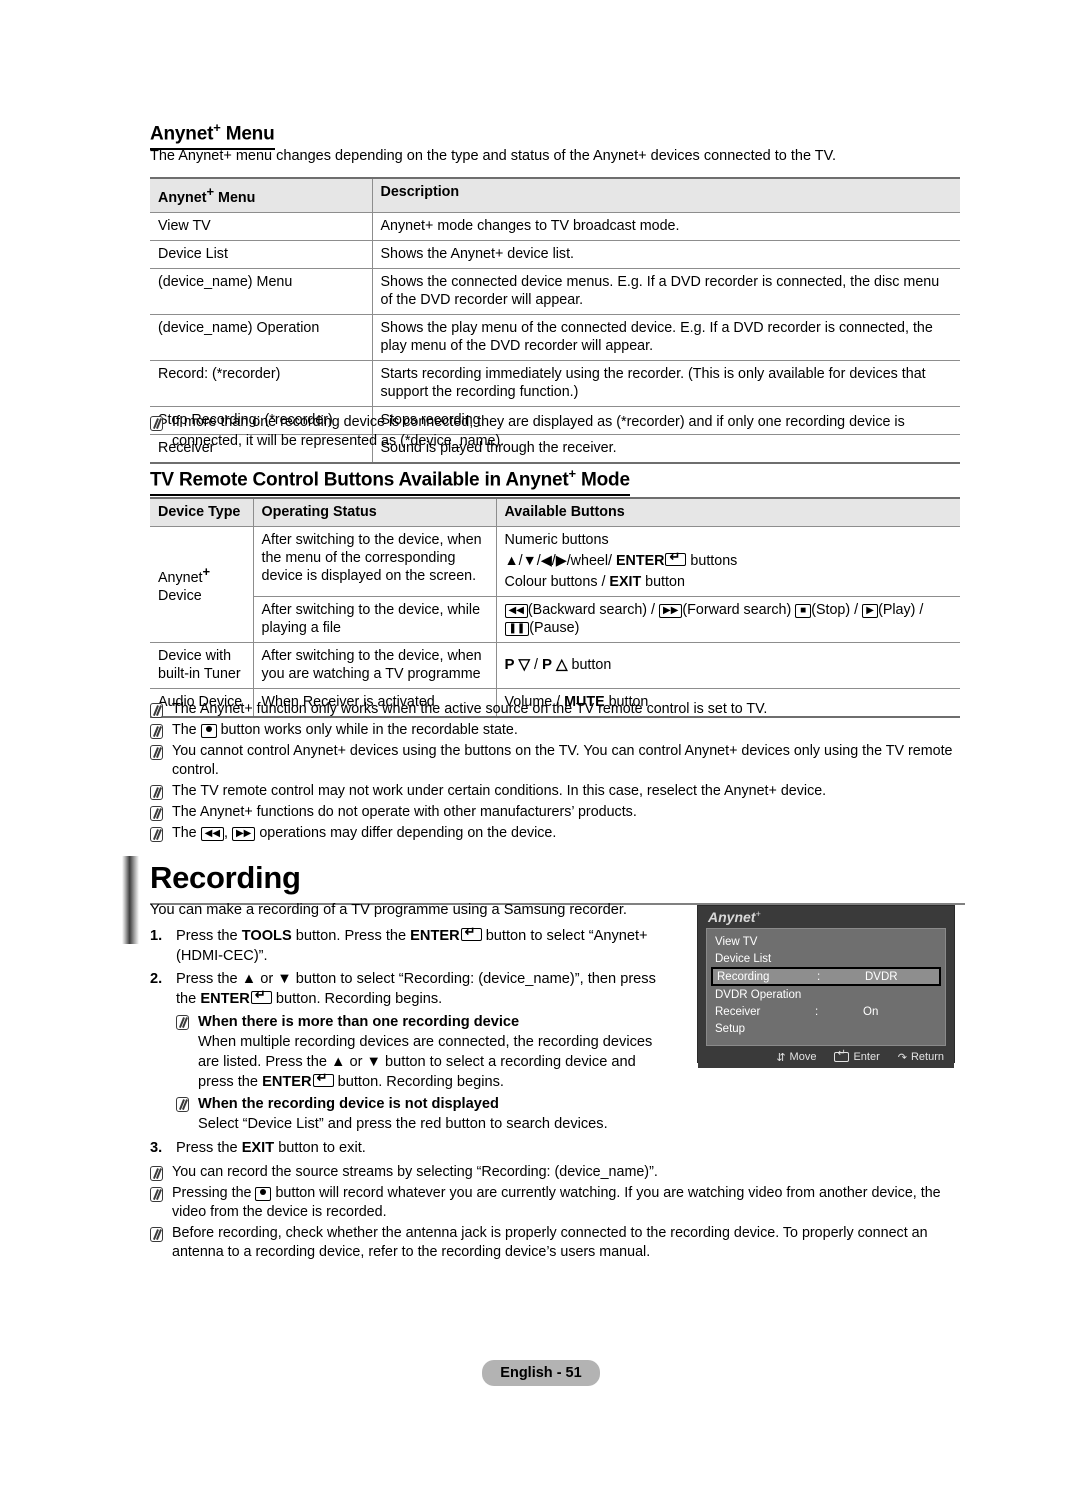  I want to click on section-heading-suffix: Menu, so click(247, 134).